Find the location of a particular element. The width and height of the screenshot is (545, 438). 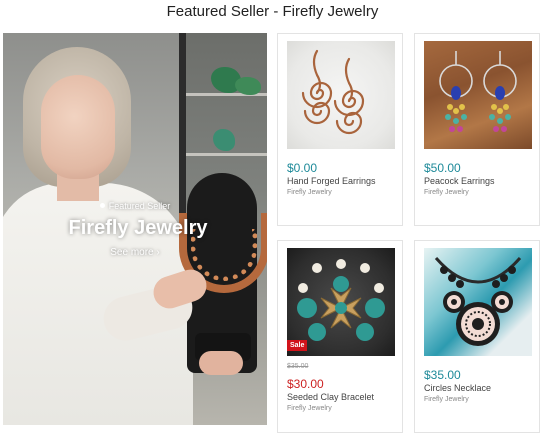

sale-badge: Sale is located at coordinates (297, 345).